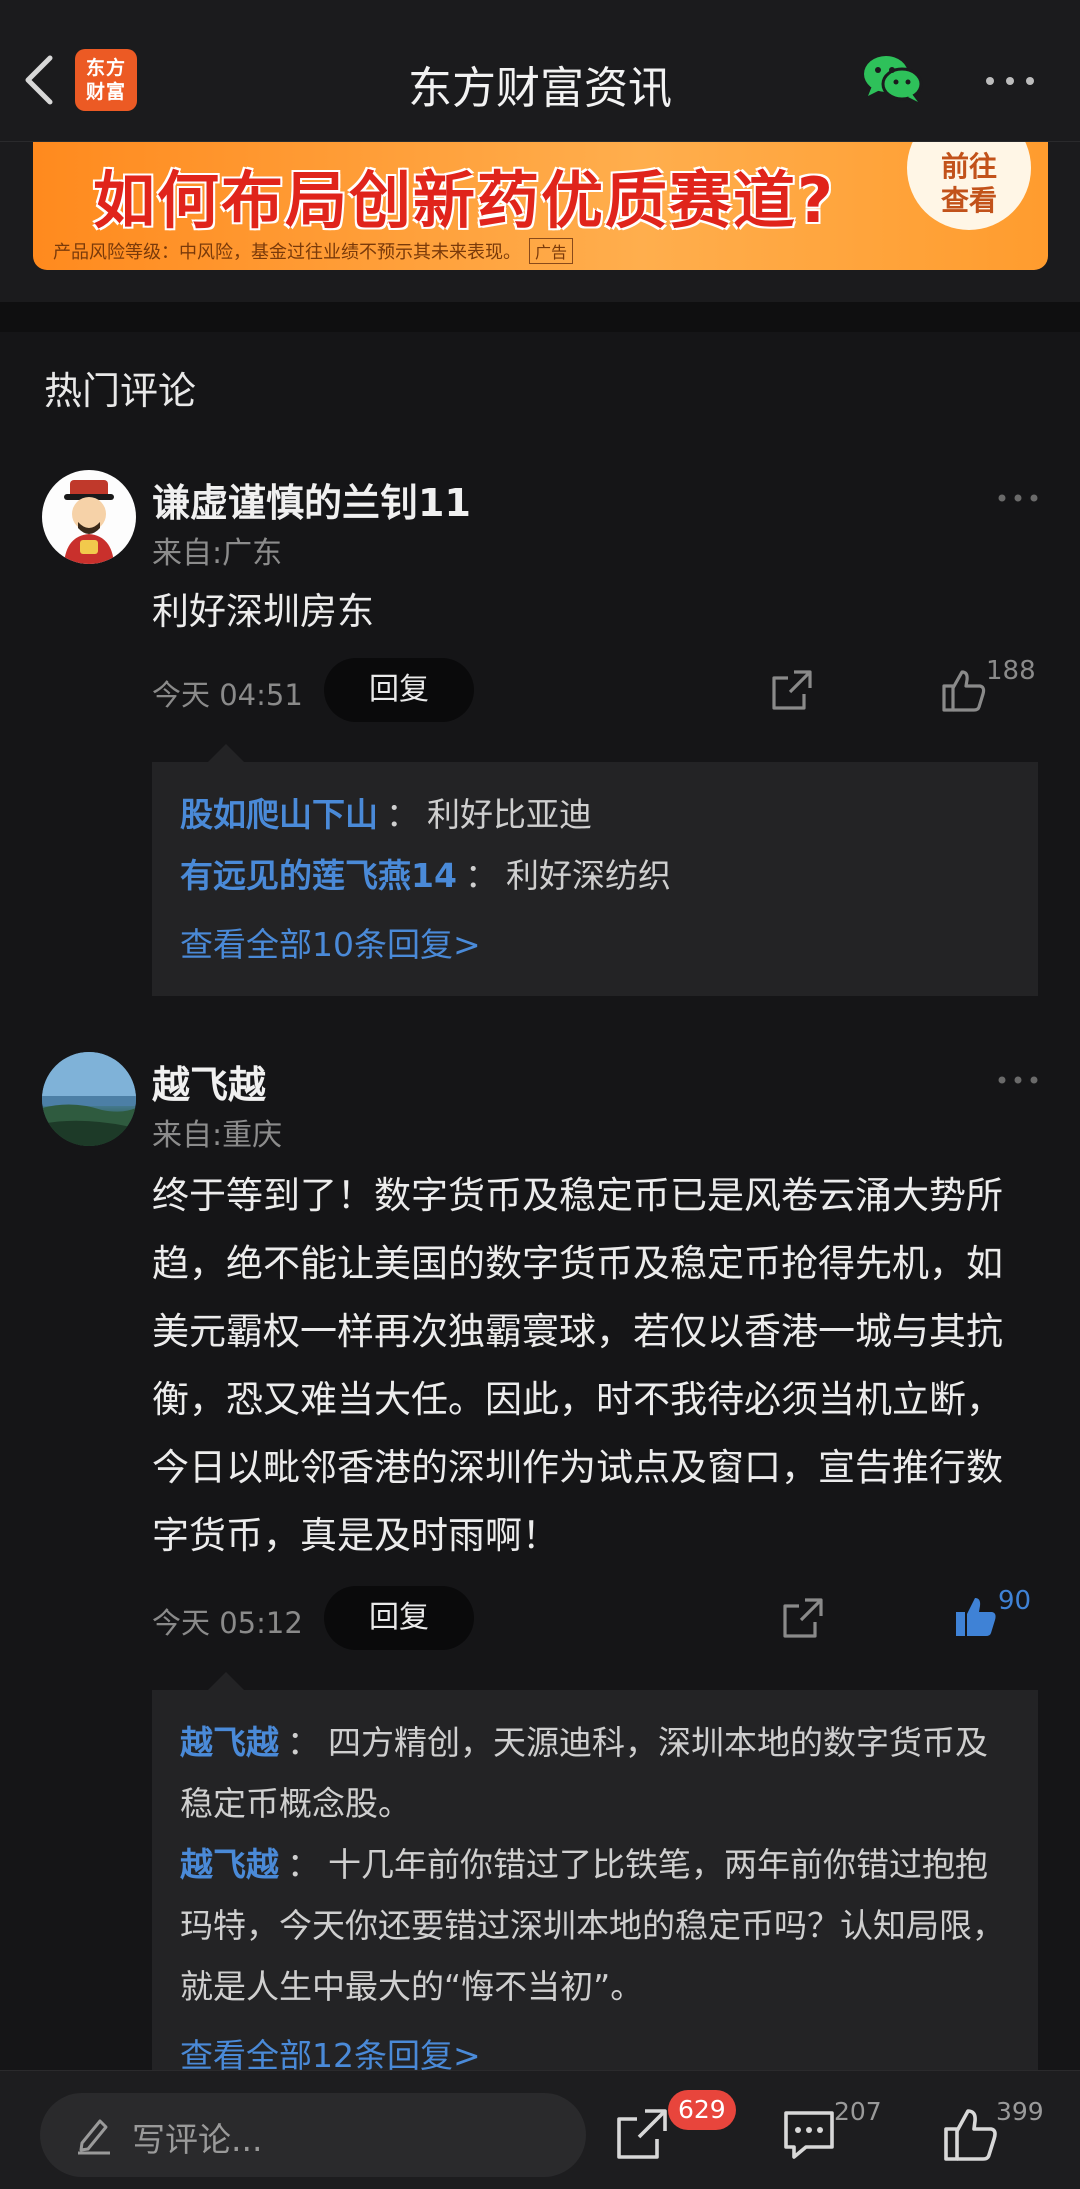  What do you see at coordinates (217, 1135) in the screenshot?
I see `user-location: 来自:重庆` at bounding box center [217, 1135].